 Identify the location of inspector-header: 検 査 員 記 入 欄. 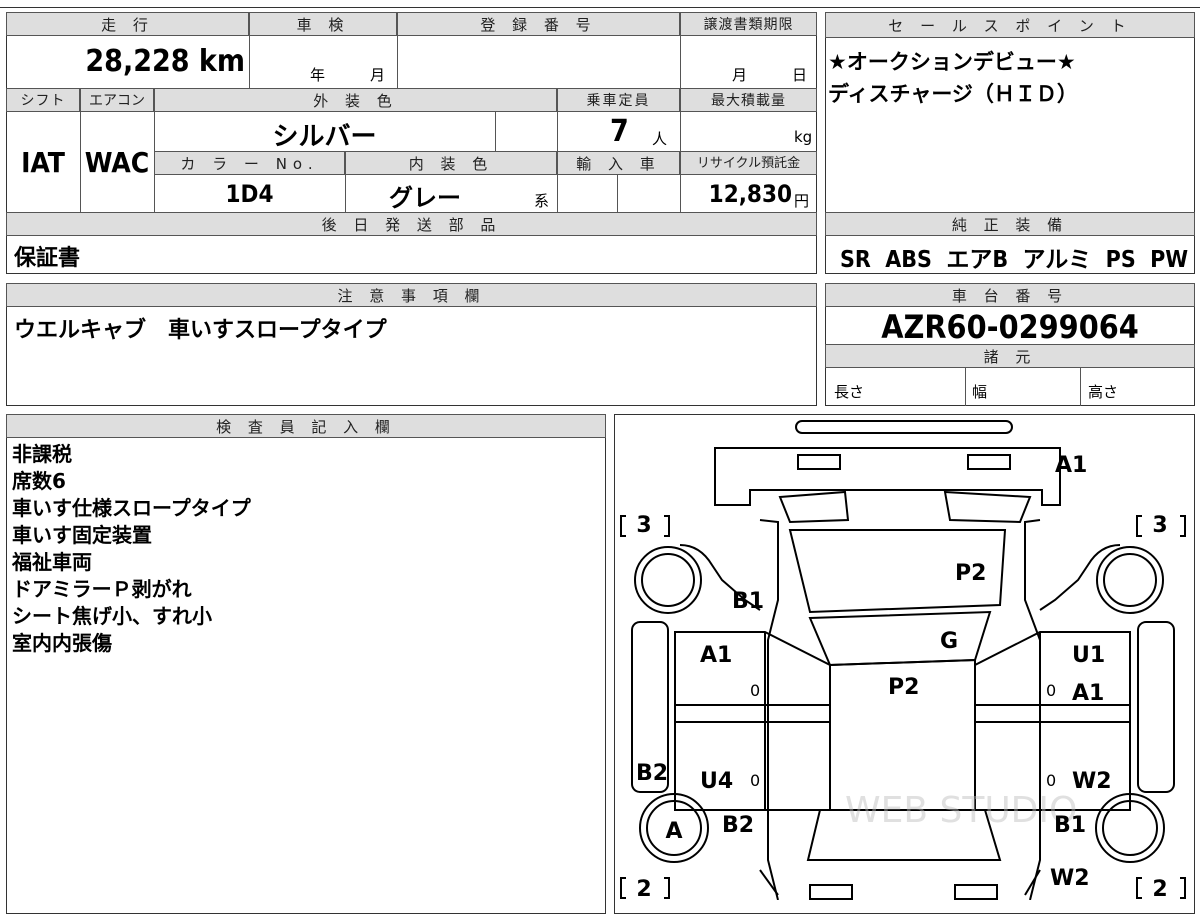
(306, 426).